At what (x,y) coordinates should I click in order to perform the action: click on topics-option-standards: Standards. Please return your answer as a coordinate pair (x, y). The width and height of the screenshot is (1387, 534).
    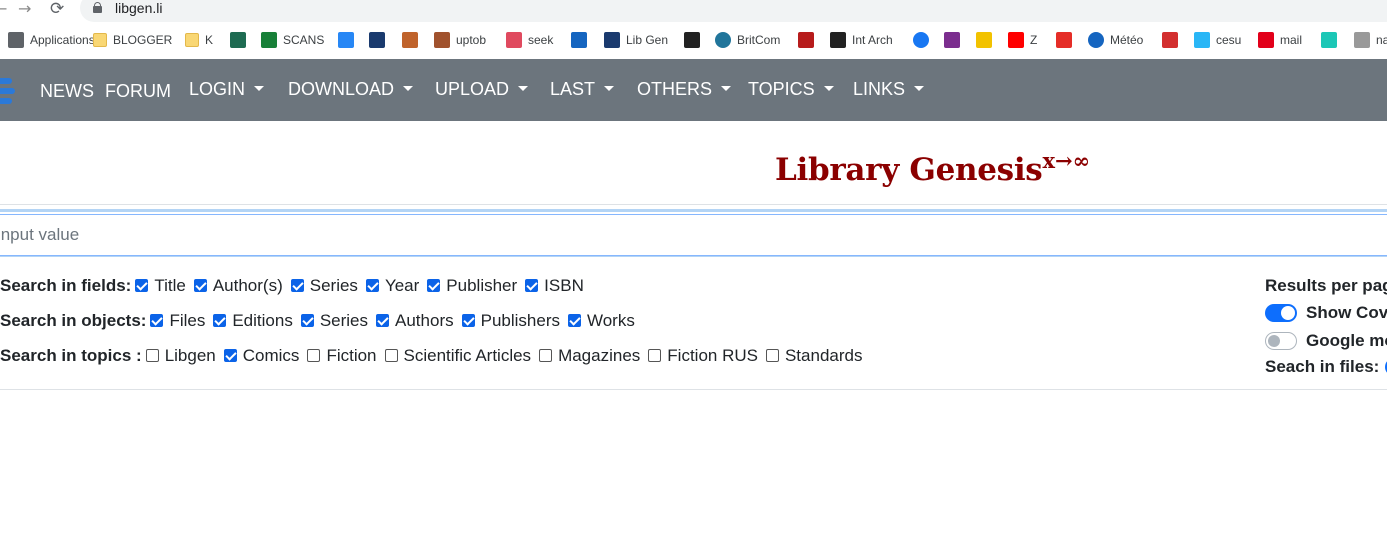
    Looking at the image, I should click on (813, 356).